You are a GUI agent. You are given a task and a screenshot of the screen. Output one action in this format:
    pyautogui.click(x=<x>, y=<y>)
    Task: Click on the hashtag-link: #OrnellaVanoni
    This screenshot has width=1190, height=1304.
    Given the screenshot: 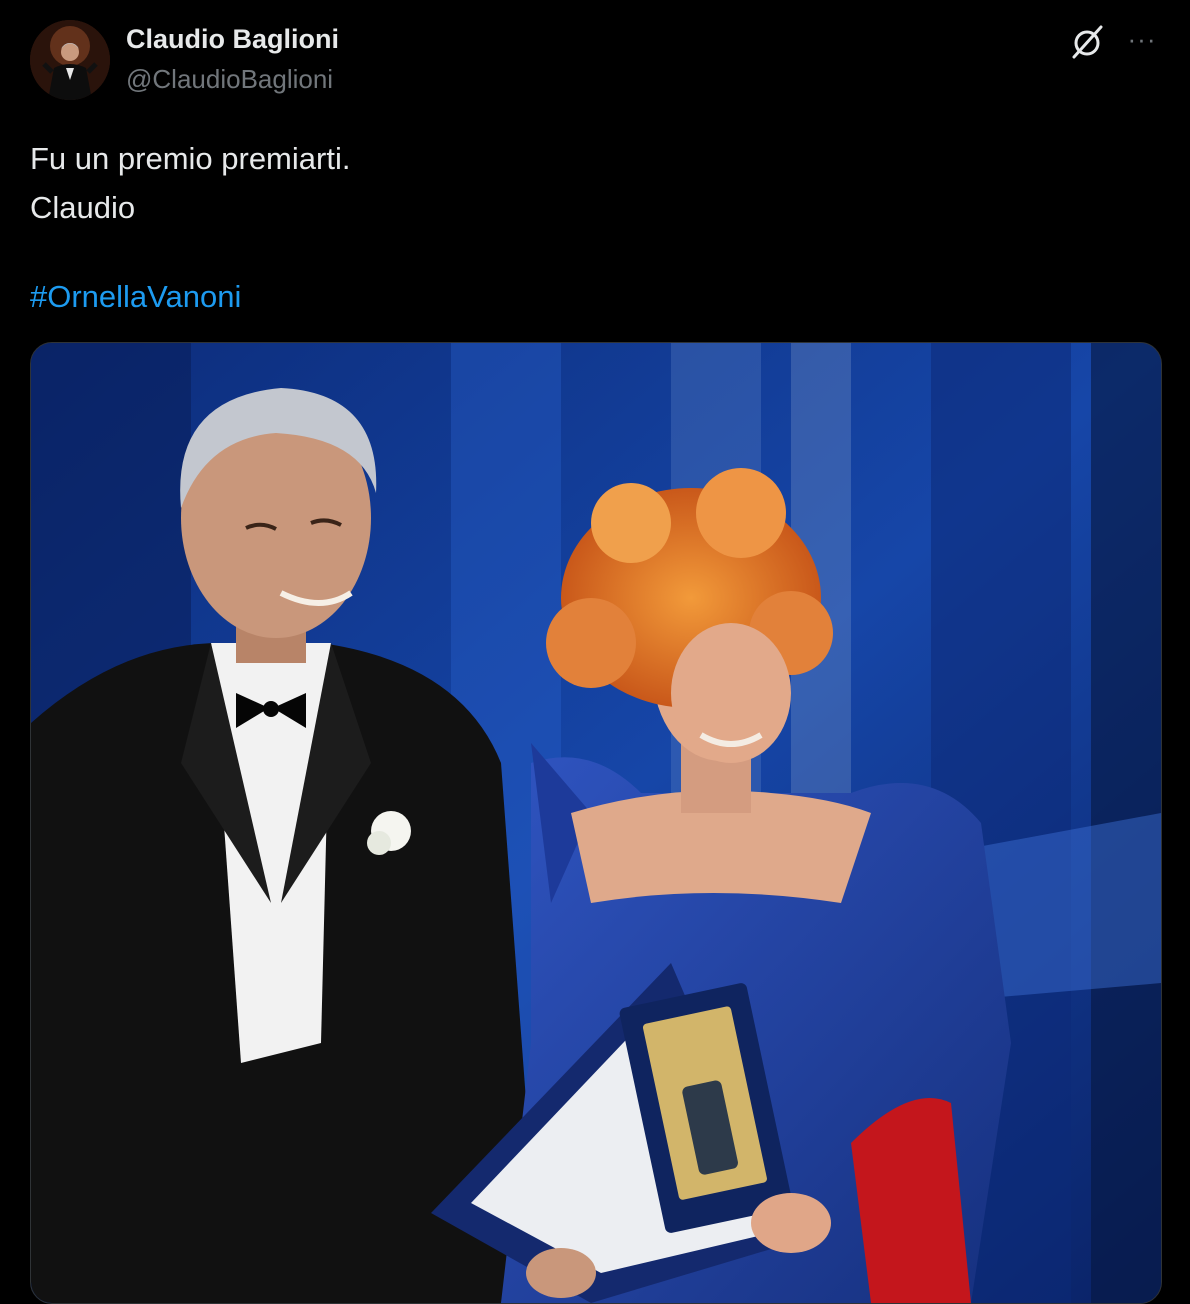 What is the action you would take?
    pyautogui.click(x=135, y=296)
    